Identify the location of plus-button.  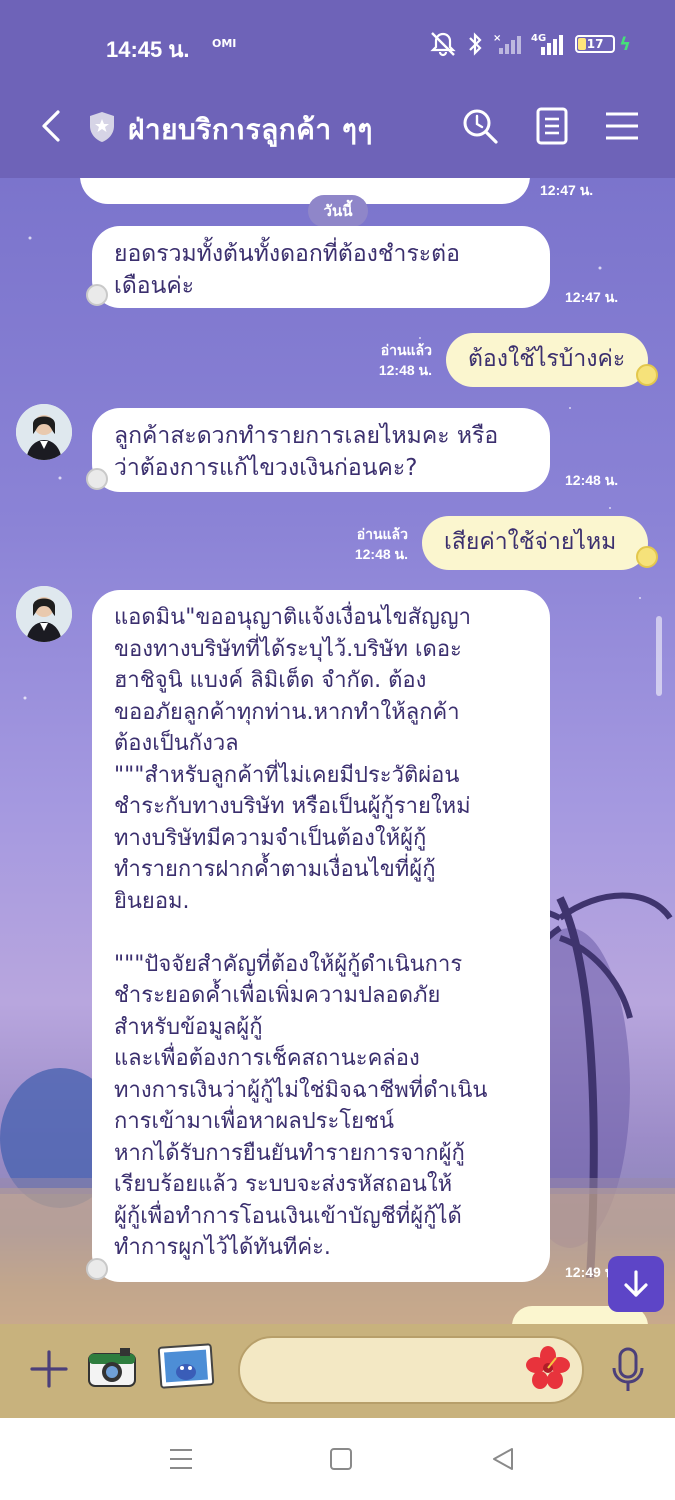
(49, 1369).